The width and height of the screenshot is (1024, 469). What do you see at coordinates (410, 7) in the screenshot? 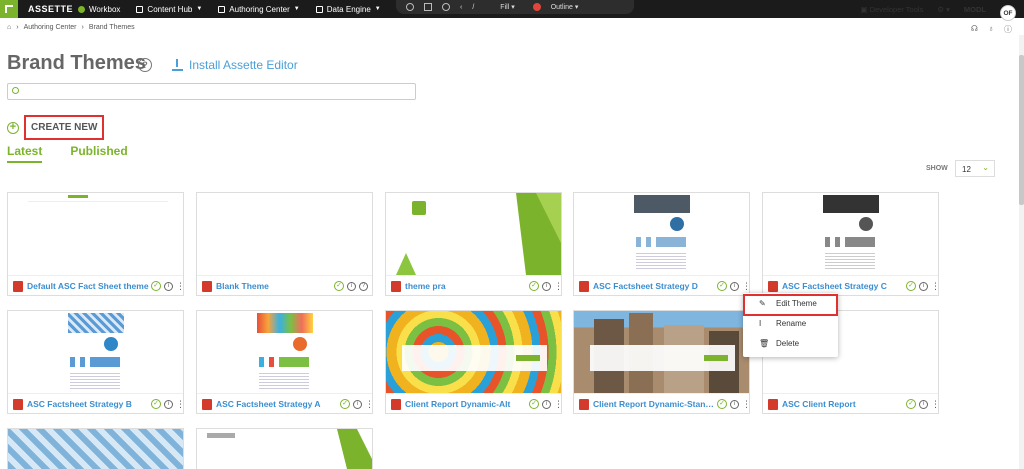
I see `annotation-select-icon` at bounding box center [410, 7].